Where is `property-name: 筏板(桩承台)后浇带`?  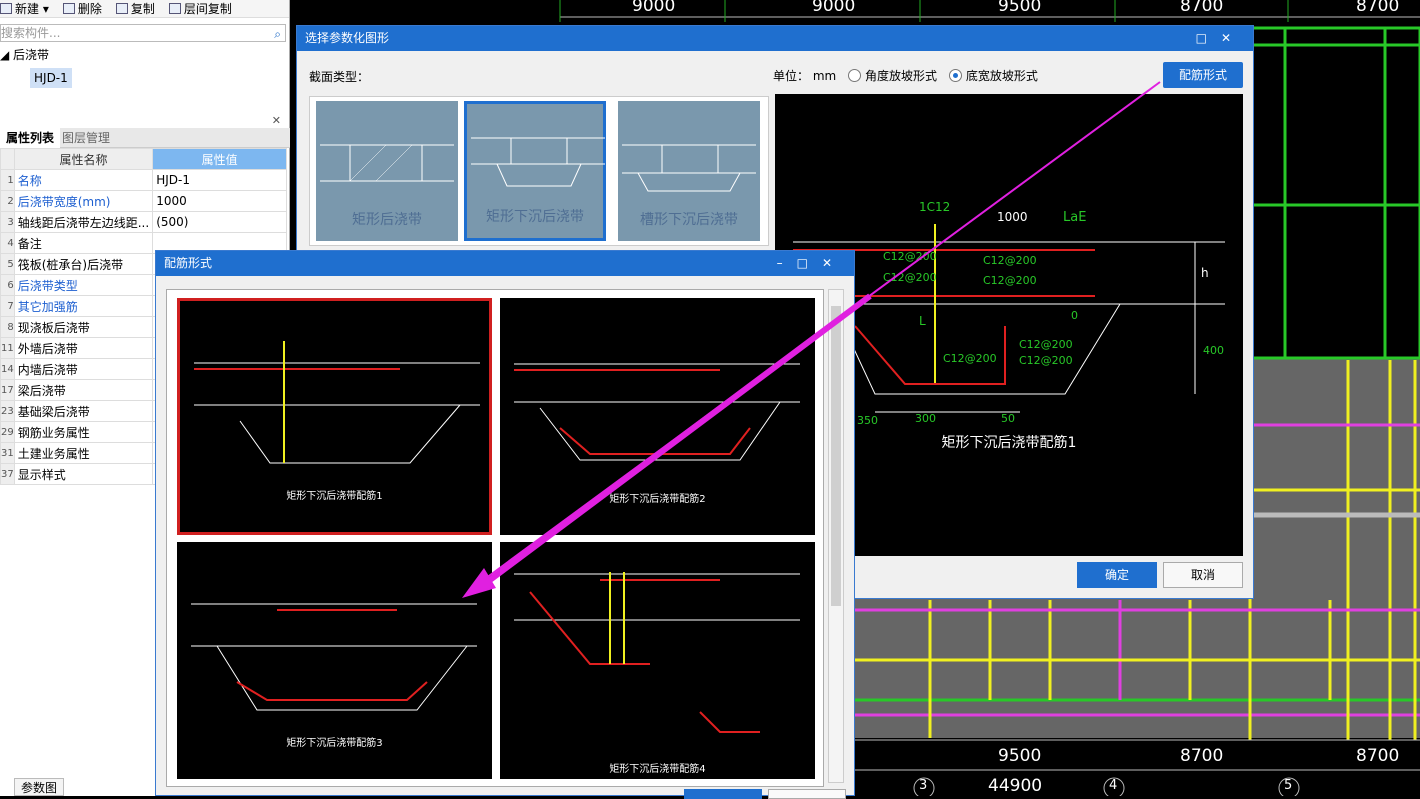 property-name: 筏板(桩承台)后浇带 is located at coordinates (83, 264).